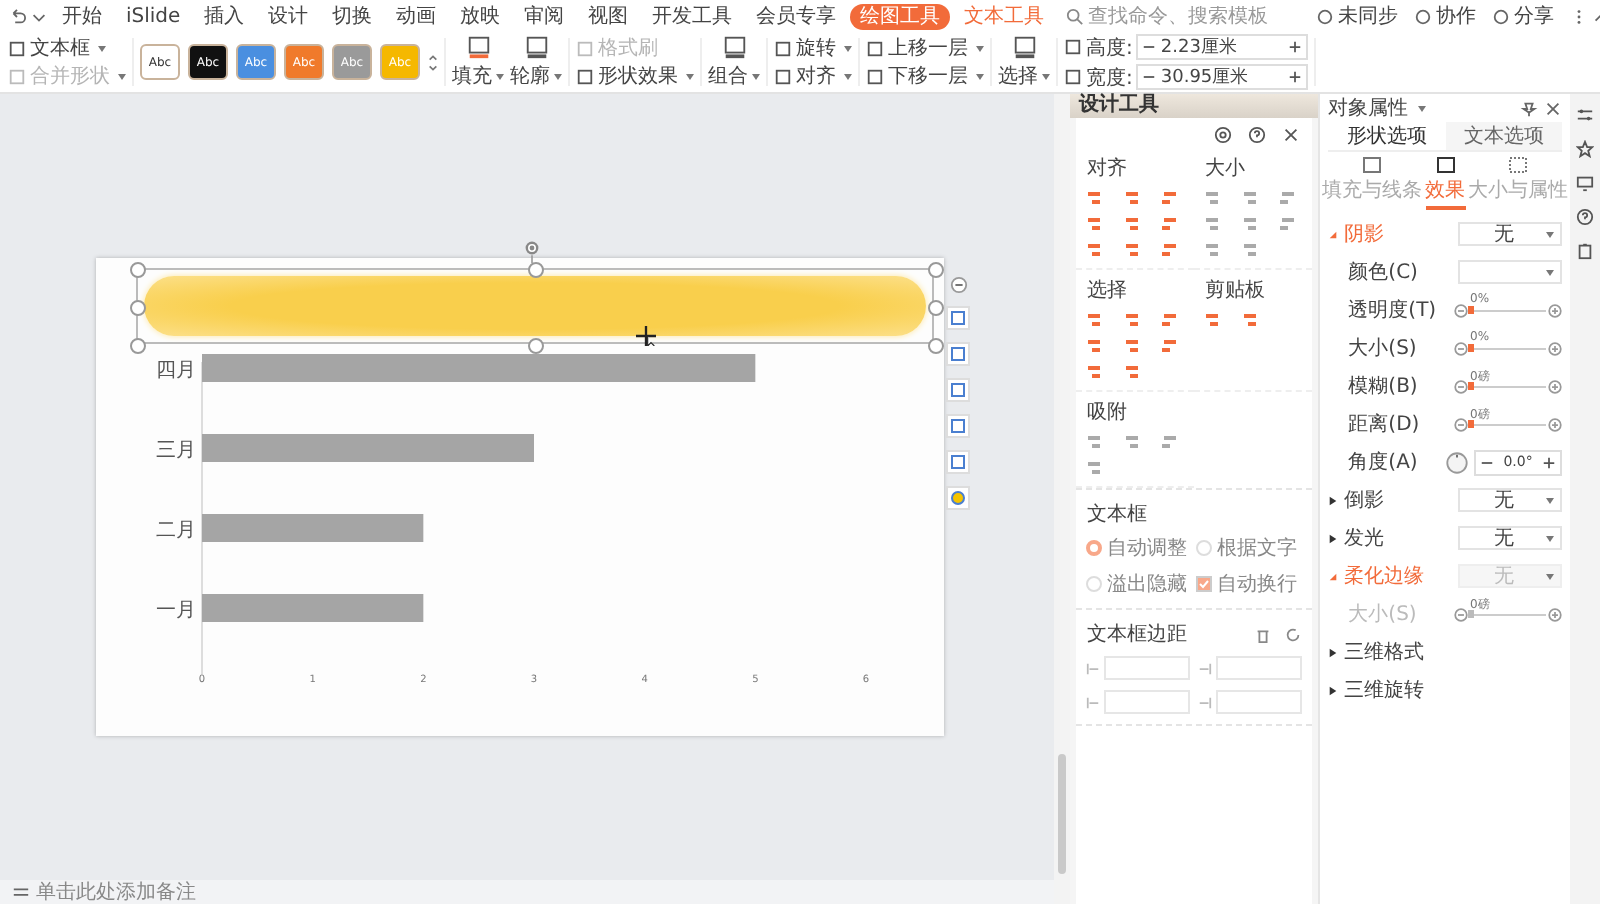  What do you see at coordinates (1139, 584) in the screenshot?
I see `radio-option: 溢出隐藏` at bounding box center [1139, 584].